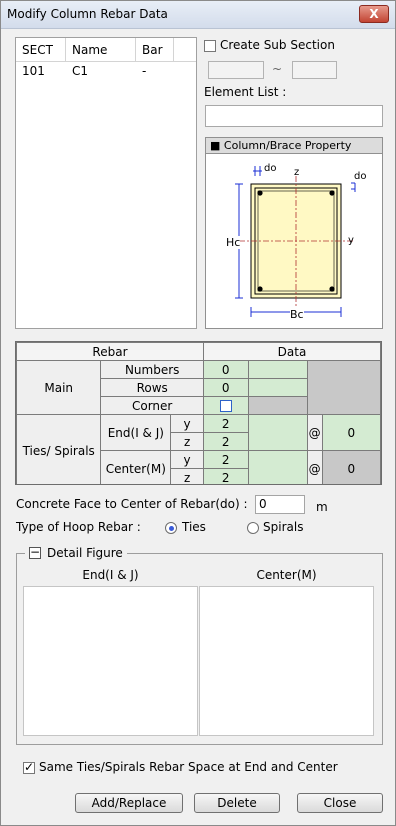 The image size is (396, 826). Describe the element at coordinates (351, 432) in the screenshot. I see `end-spacing-value: 0` at that location.